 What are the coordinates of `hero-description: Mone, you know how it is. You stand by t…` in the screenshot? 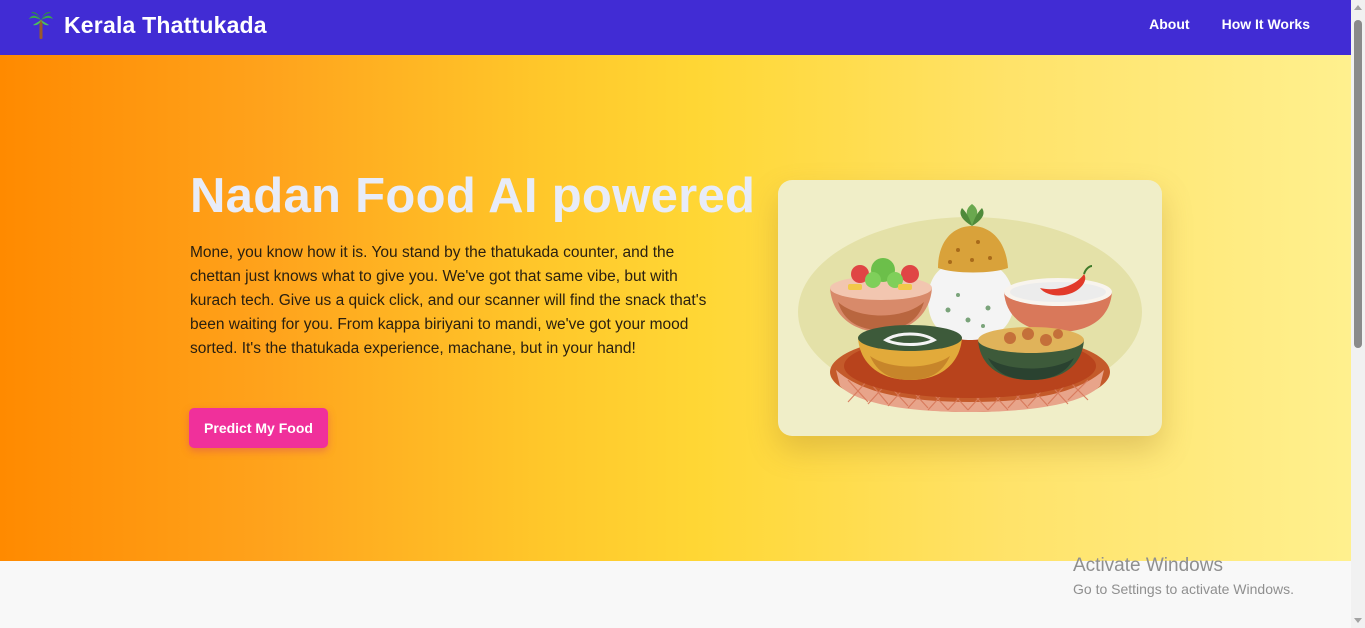 It's located at (448, 300).